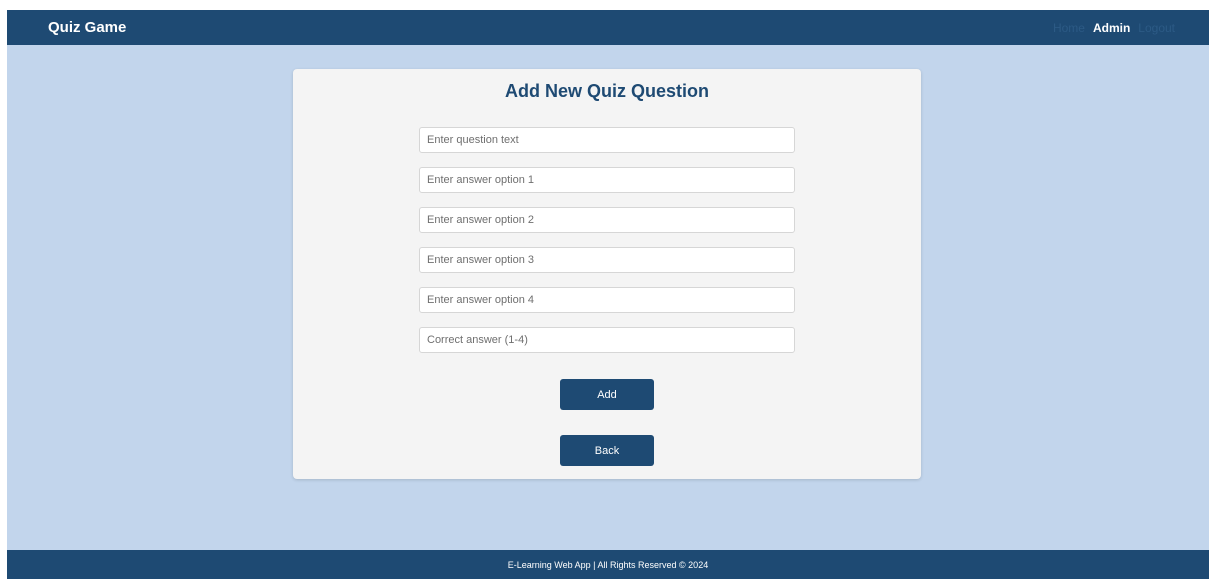  I want to click on back-button: Back, so click(607, 450).